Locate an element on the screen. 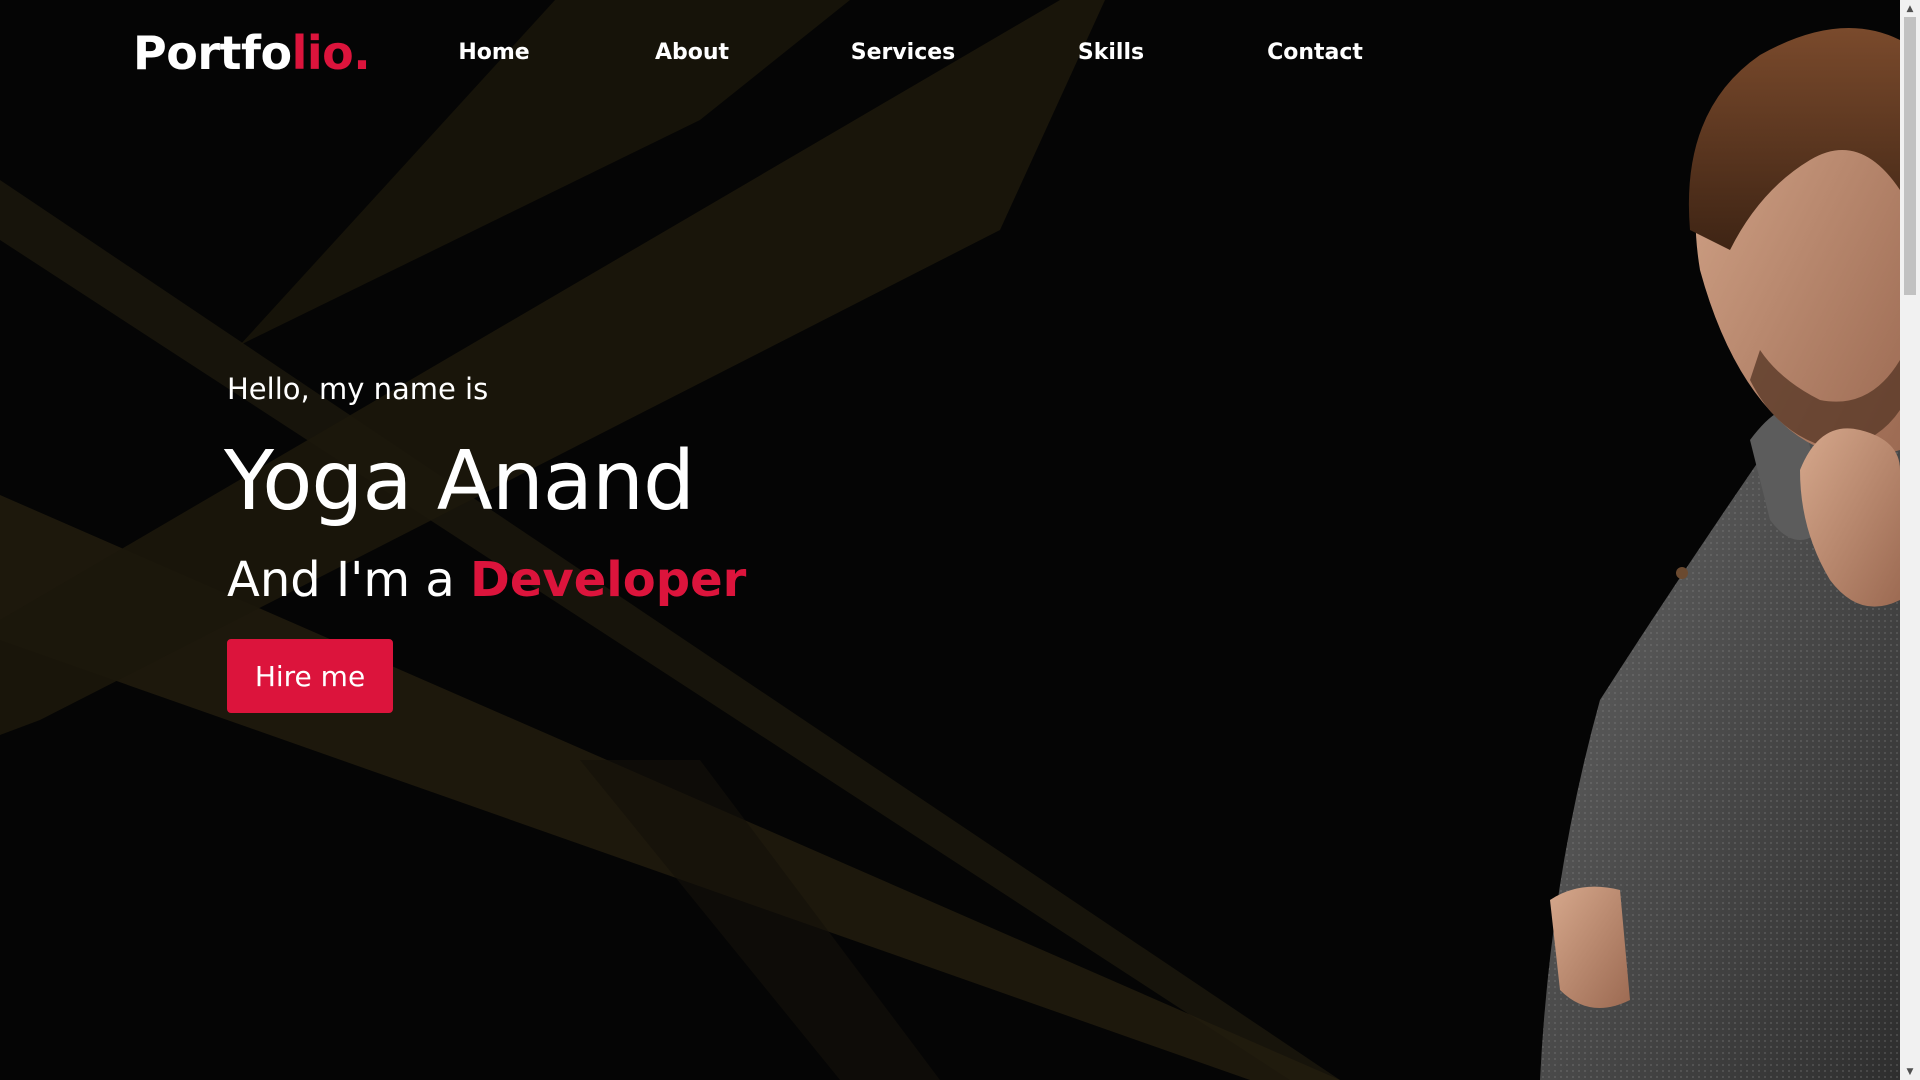 Image resolution: width=1920 pixels, height=1080 pixels. hero-name: Yoga Anand is located at coordinates (459, 481).